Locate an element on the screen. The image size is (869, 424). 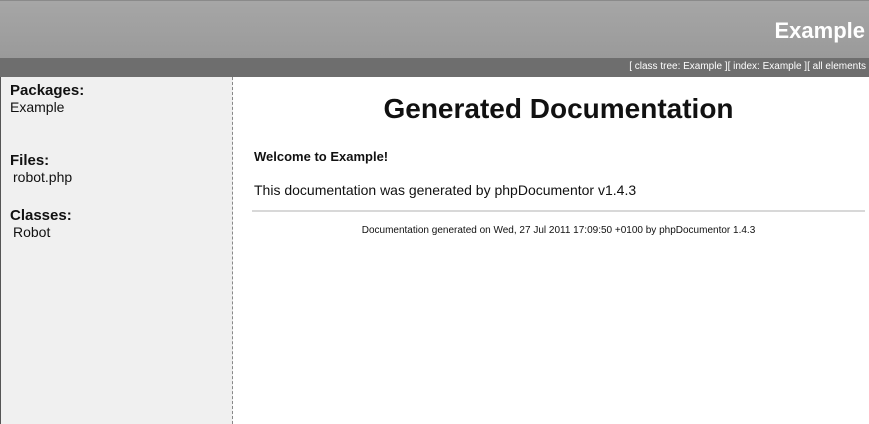
welcome-heading: Welcome to Example! is located at coordinates (321, 156).